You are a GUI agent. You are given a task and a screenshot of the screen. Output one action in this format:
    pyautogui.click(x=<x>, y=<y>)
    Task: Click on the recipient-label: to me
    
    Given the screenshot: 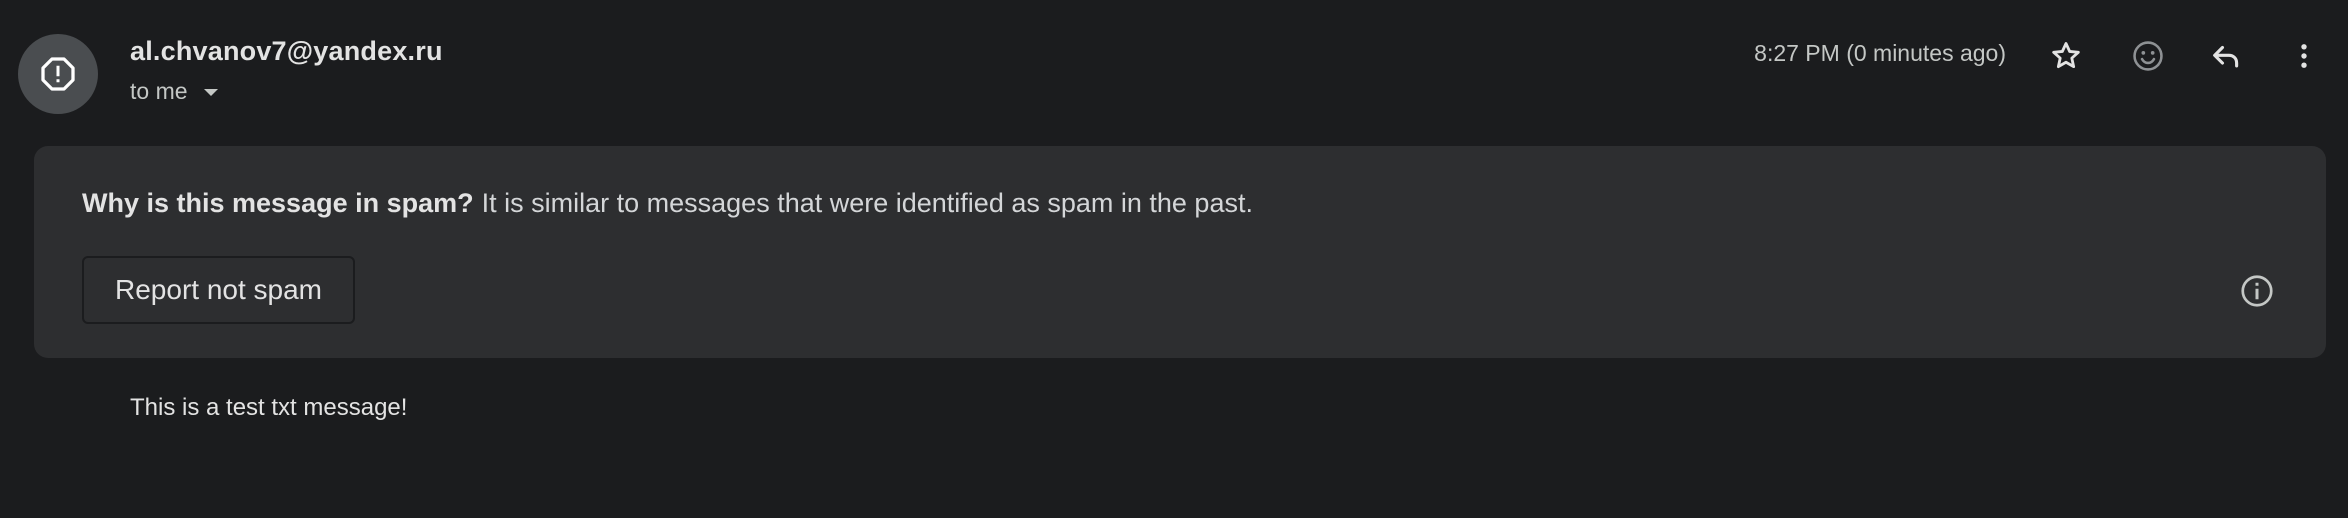 What is the action you would take?
    pyautogui.click(x=159, y=91)
    